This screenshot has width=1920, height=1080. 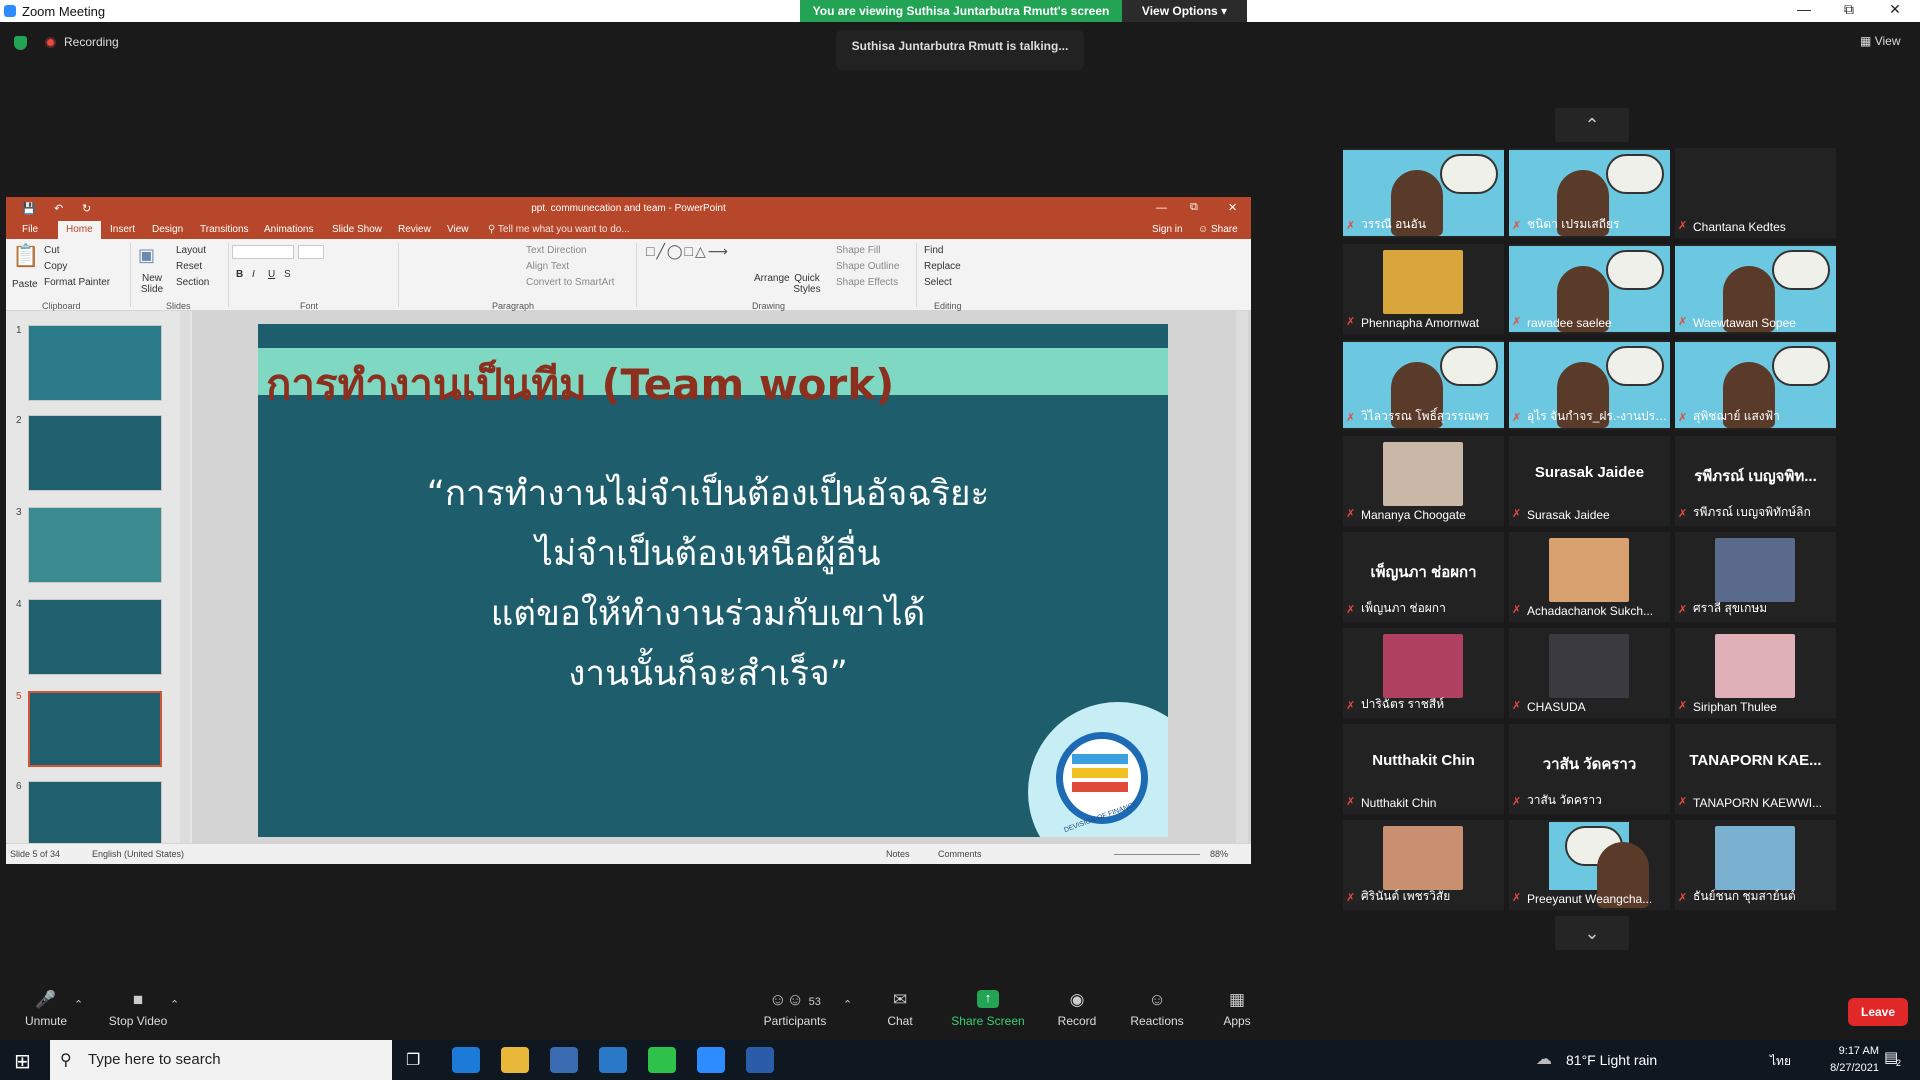 What do you see at coordinates (1895, 9) in the screenshot?
I see `close-icon: ✕` at bounding box center [1895, 9].